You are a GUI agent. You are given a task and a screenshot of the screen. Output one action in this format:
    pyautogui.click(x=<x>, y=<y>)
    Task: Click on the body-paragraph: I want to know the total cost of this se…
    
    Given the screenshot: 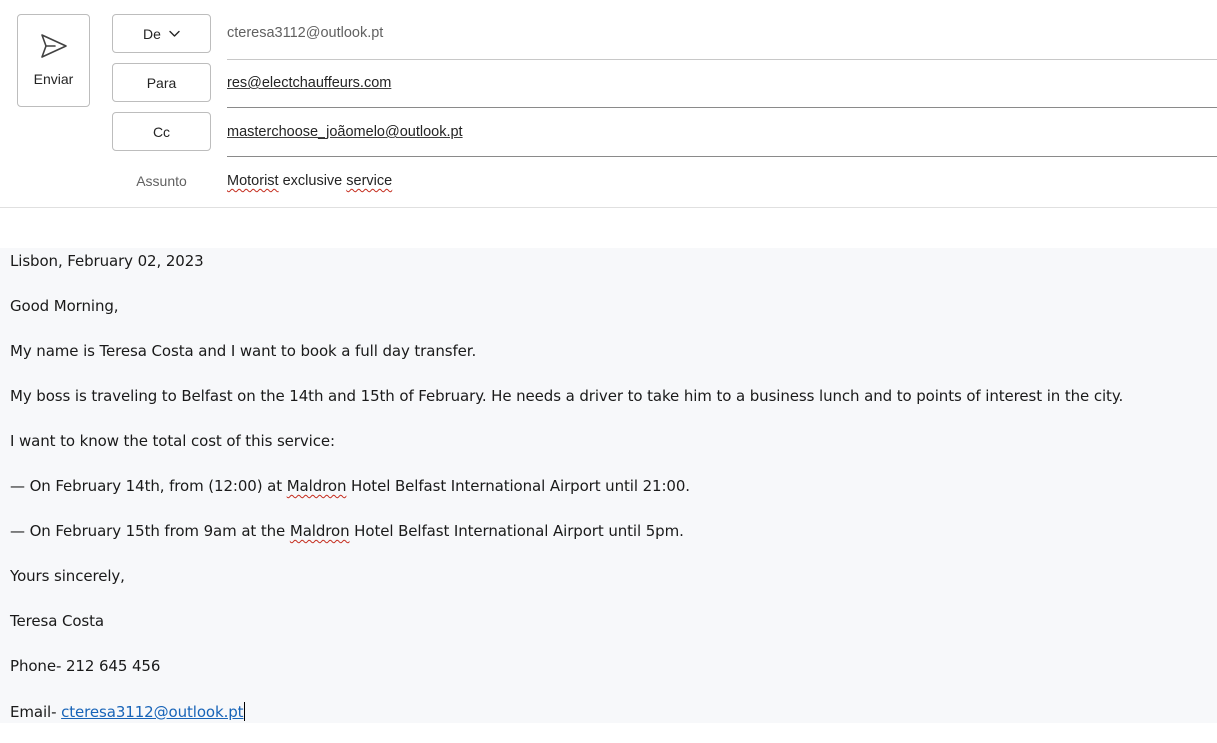 What is the action you would take?
    pyautogui.click(x=172, y=441)
    